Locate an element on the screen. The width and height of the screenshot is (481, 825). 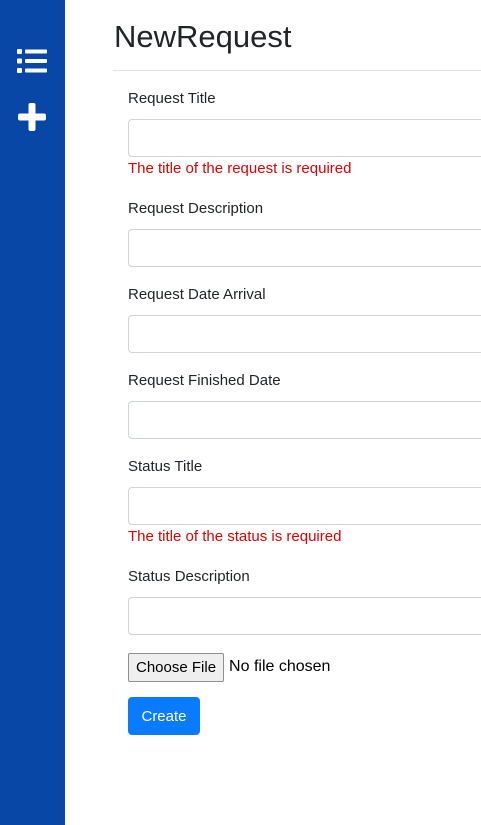
status-title-label: Status Title is located at coordinates (165, 466).